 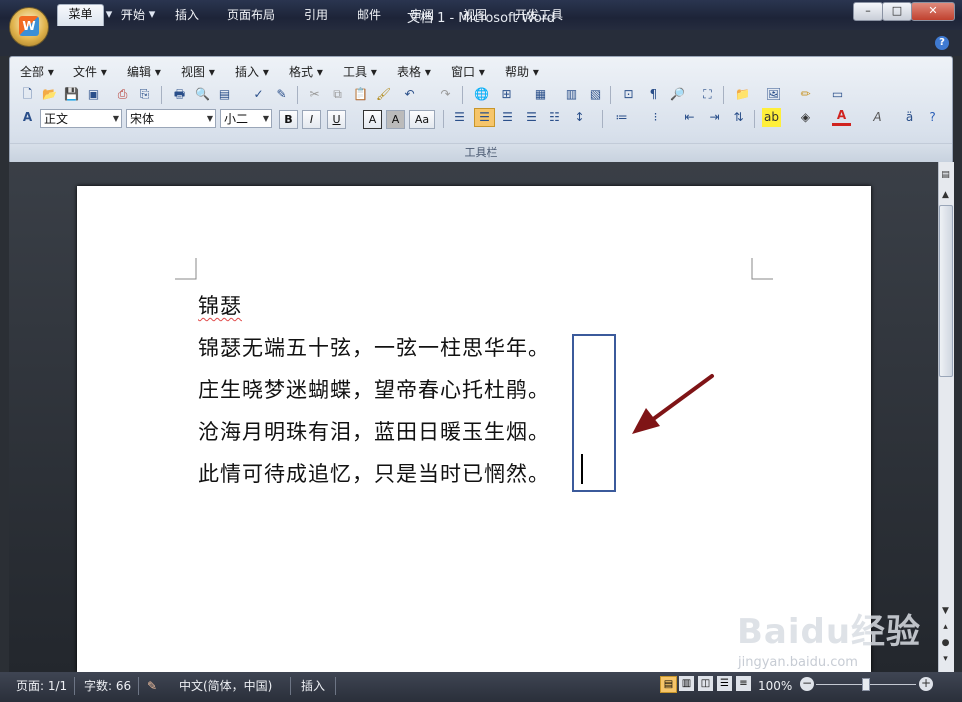 What do you see at coordinates (202, 94) in the screenshot?
I see `zoom-preview-icon: 🔍` at bounding box center [202, 94].